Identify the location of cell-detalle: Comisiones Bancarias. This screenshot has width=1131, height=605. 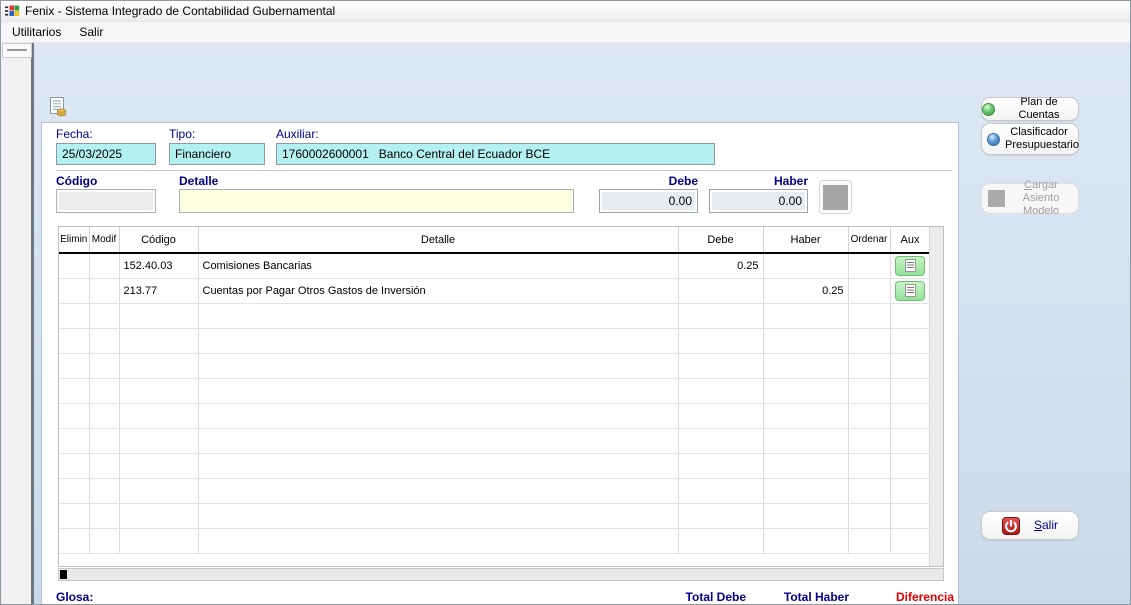
(438, 266).